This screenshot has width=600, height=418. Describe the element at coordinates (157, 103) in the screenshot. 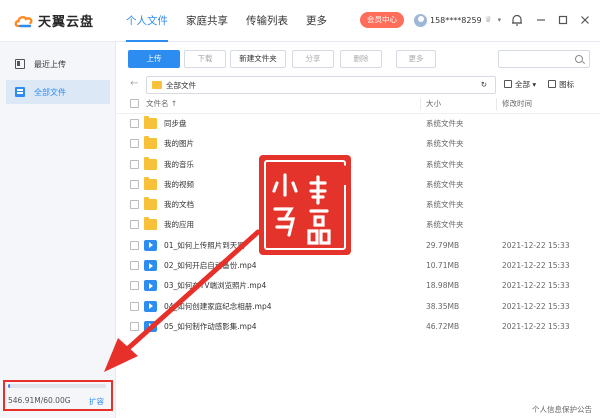

I see `column-name-label: 文件名` at that location.